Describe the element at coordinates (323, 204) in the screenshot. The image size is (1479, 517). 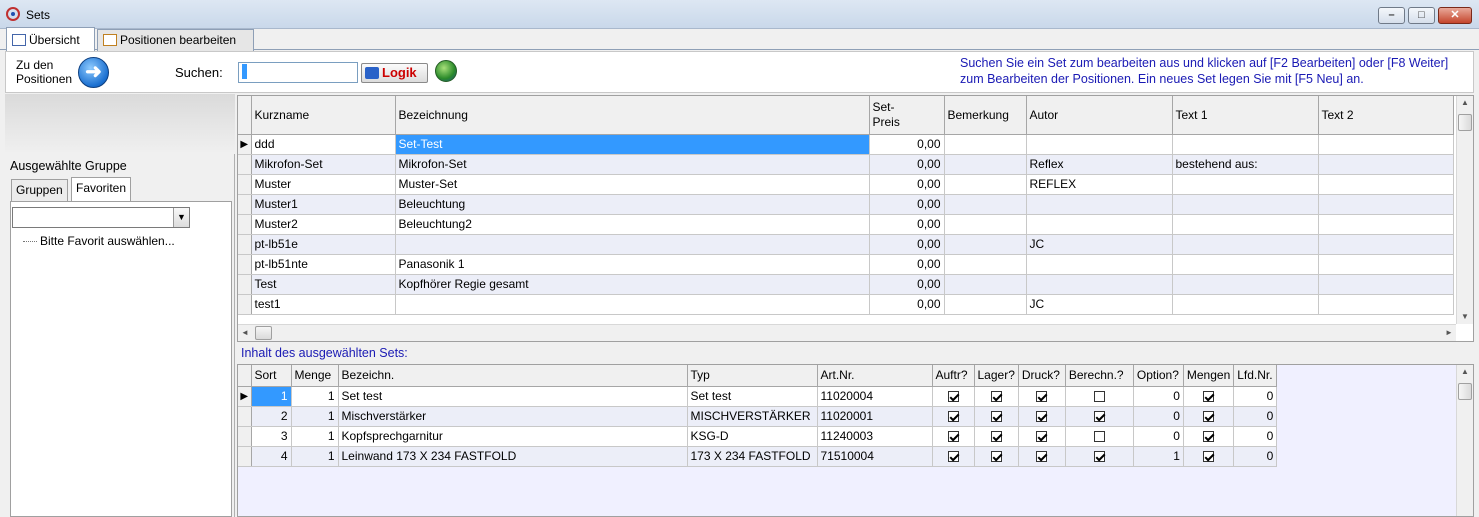
I see `cell-kurzname: Muster1` at that location.